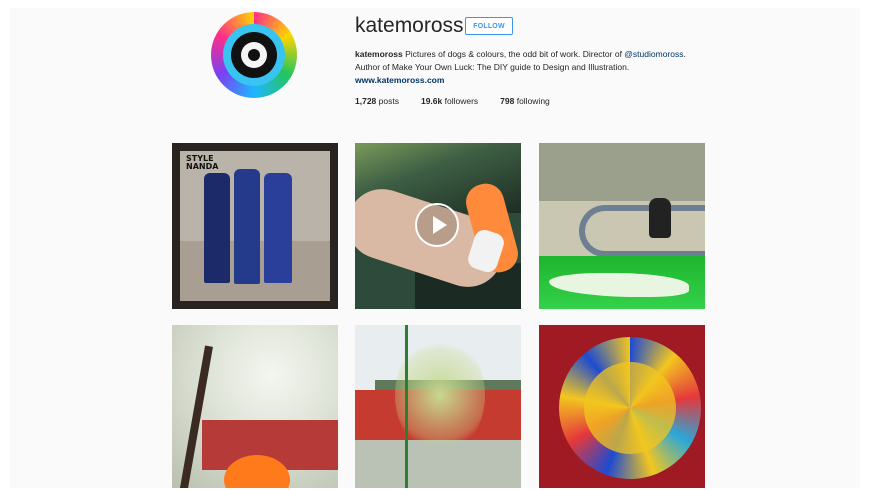 Image resolution: width=870 pixels, height=490 pixels. I want to click on posts-label: posts, so click(387, 101).